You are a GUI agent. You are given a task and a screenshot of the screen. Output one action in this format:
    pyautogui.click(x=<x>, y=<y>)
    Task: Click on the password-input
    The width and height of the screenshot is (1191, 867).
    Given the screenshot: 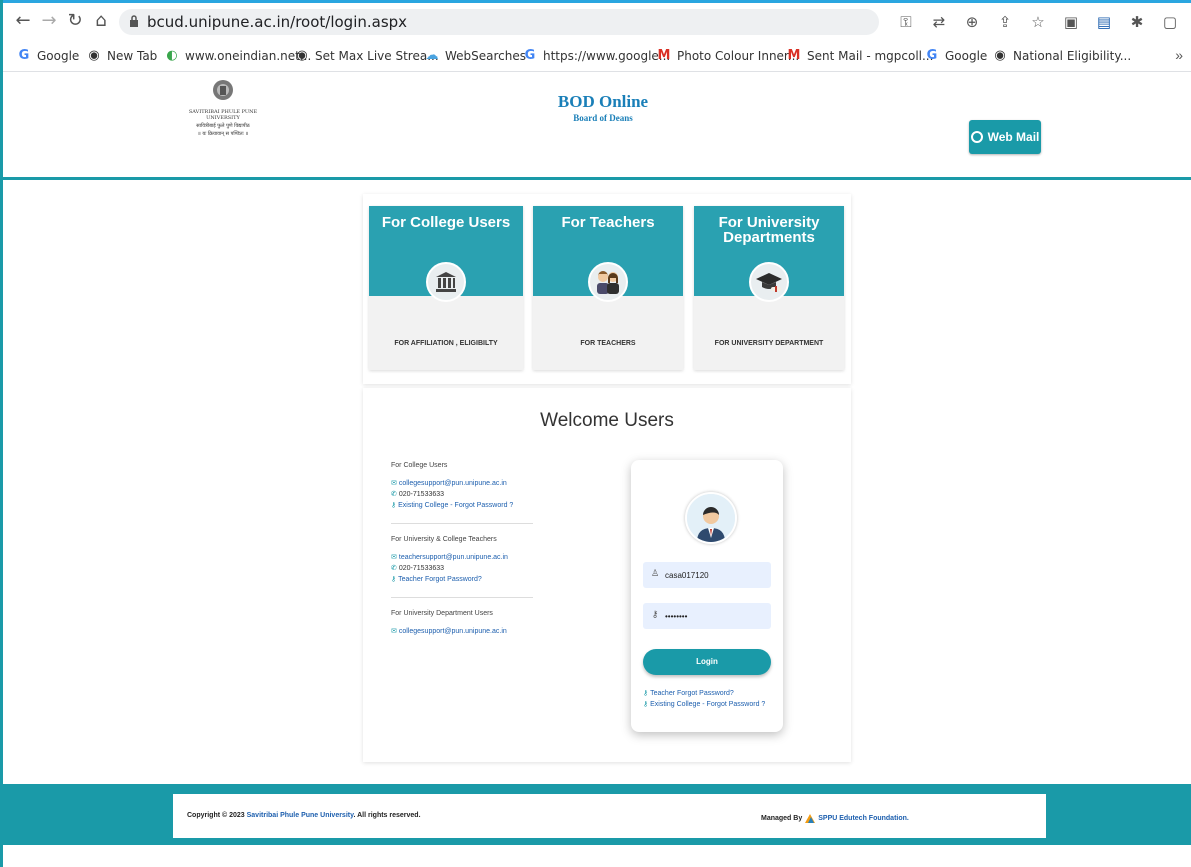 What is the action you would take?
    pyautogui.click(x=715, y=616)
    